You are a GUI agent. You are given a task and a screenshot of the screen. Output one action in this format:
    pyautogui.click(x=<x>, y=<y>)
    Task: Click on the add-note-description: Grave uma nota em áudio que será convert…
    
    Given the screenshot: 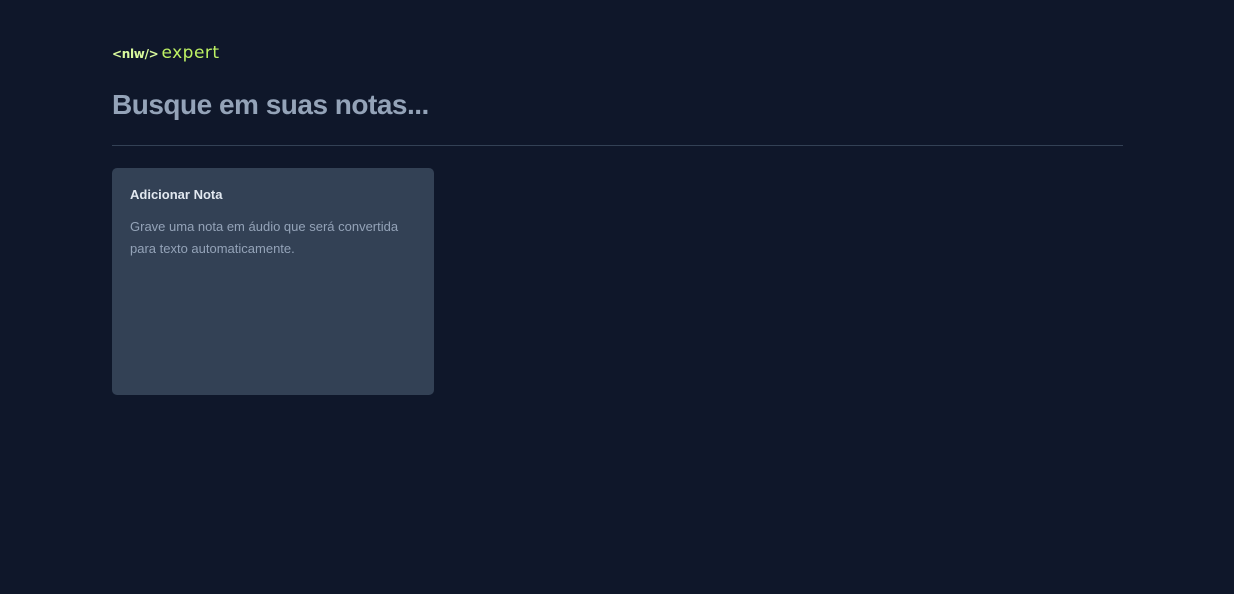 What is the action you would take?
    pyautogui.click(x=264, y=237)
    